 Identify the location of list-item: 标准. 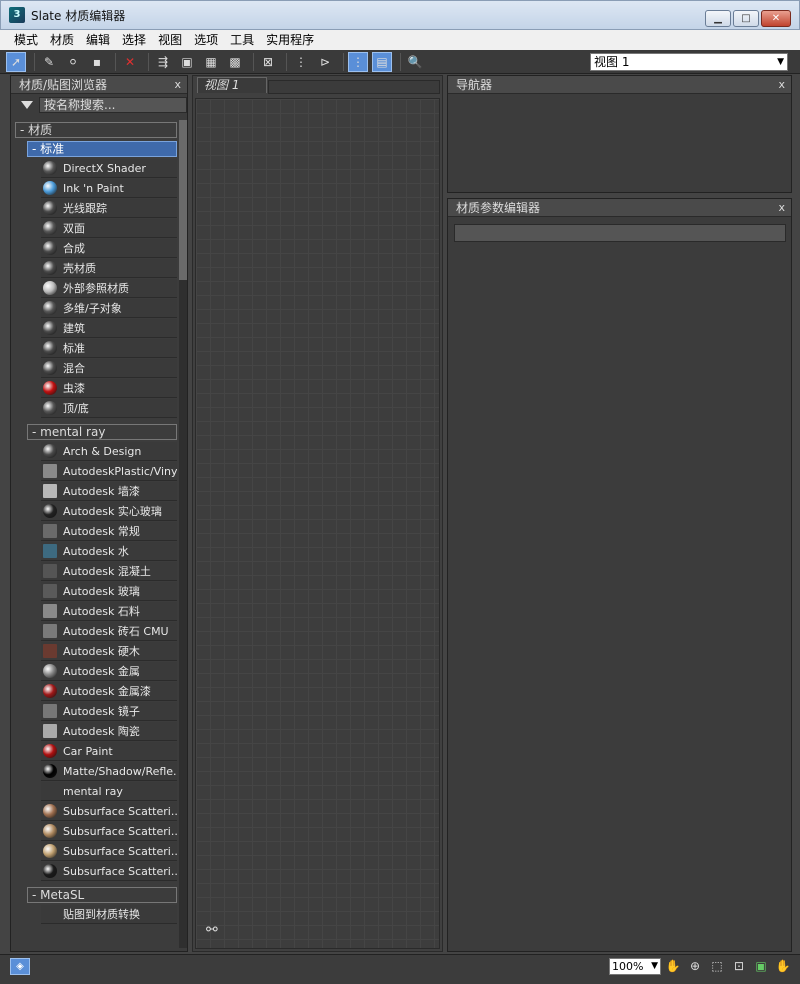
(109, 348).